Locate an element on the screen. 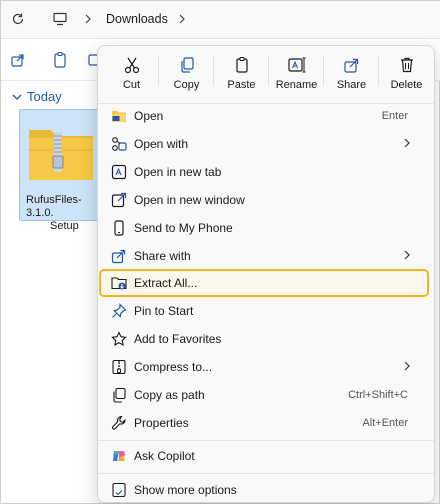 This screenshot has width=440, height=504. menu-item-label: Properties is located at coordinates (161, 423).